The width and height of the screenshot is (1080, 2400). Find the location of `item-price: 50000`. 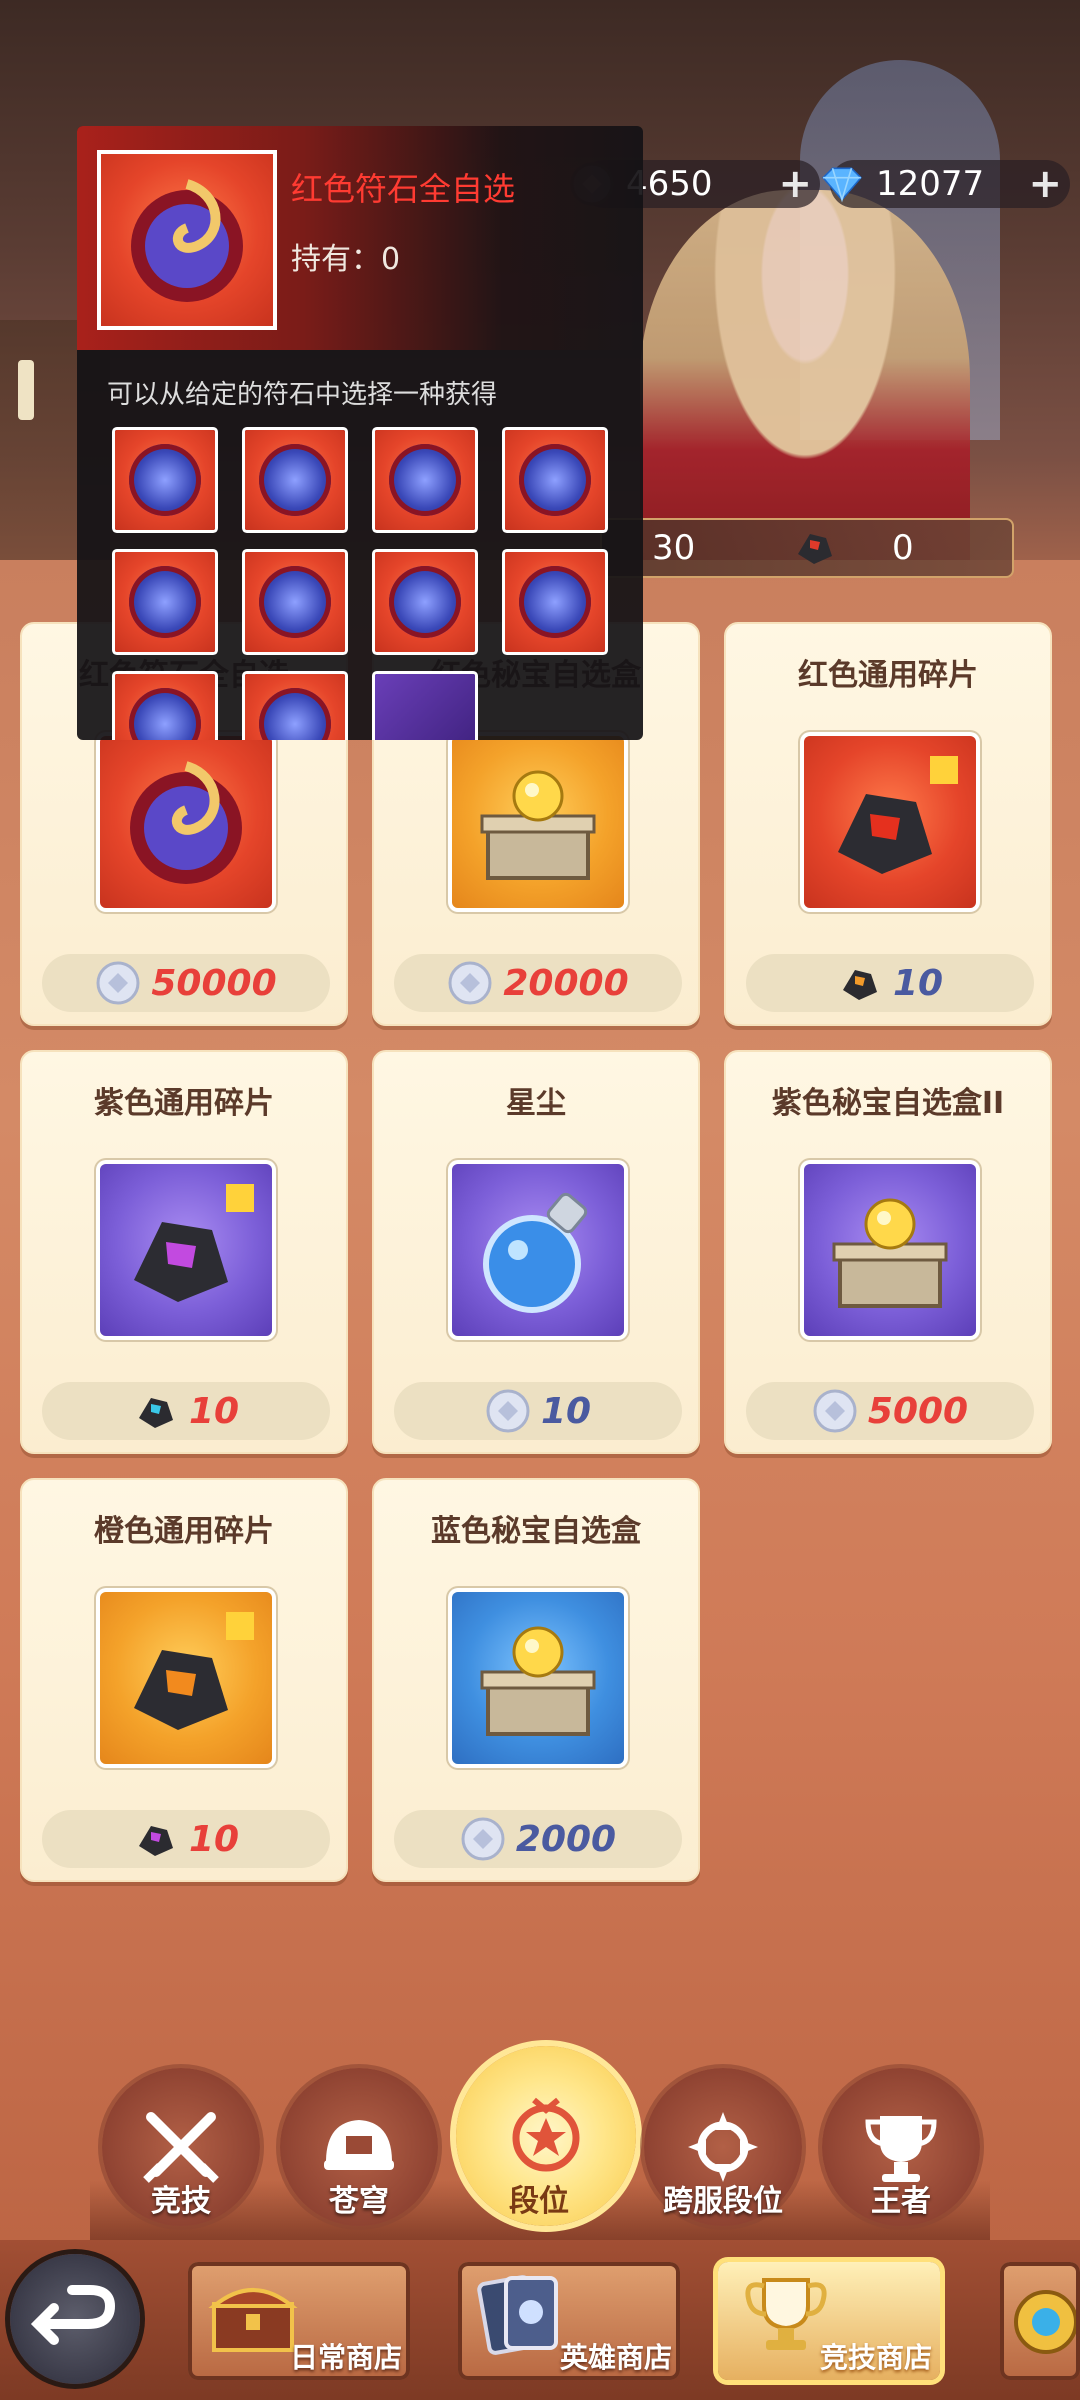

item-price: 50000 is located at coordinates (186, 983).